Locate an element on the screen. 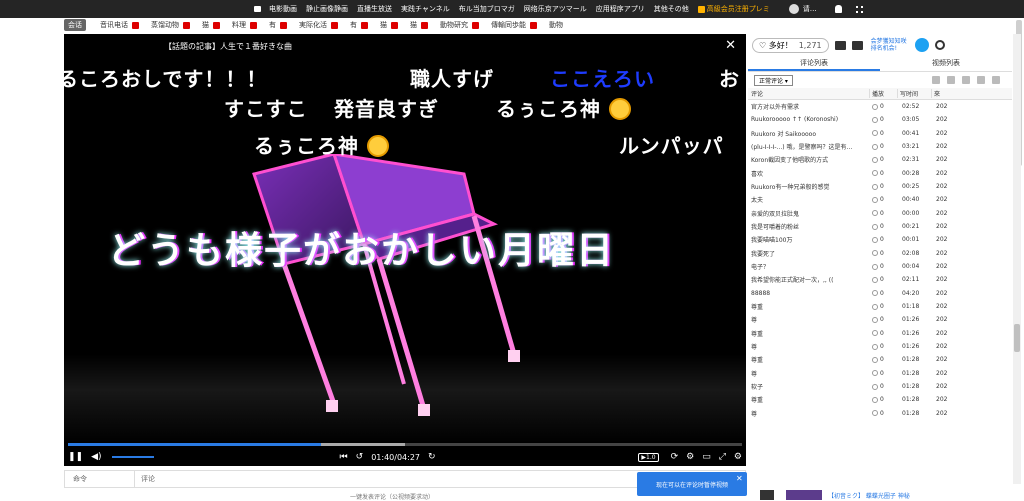 Image resolution: width=1024 pixels, height=501 pixels. comment-row: 88888 0 04:20 202 is located at coordinates (880, 293).